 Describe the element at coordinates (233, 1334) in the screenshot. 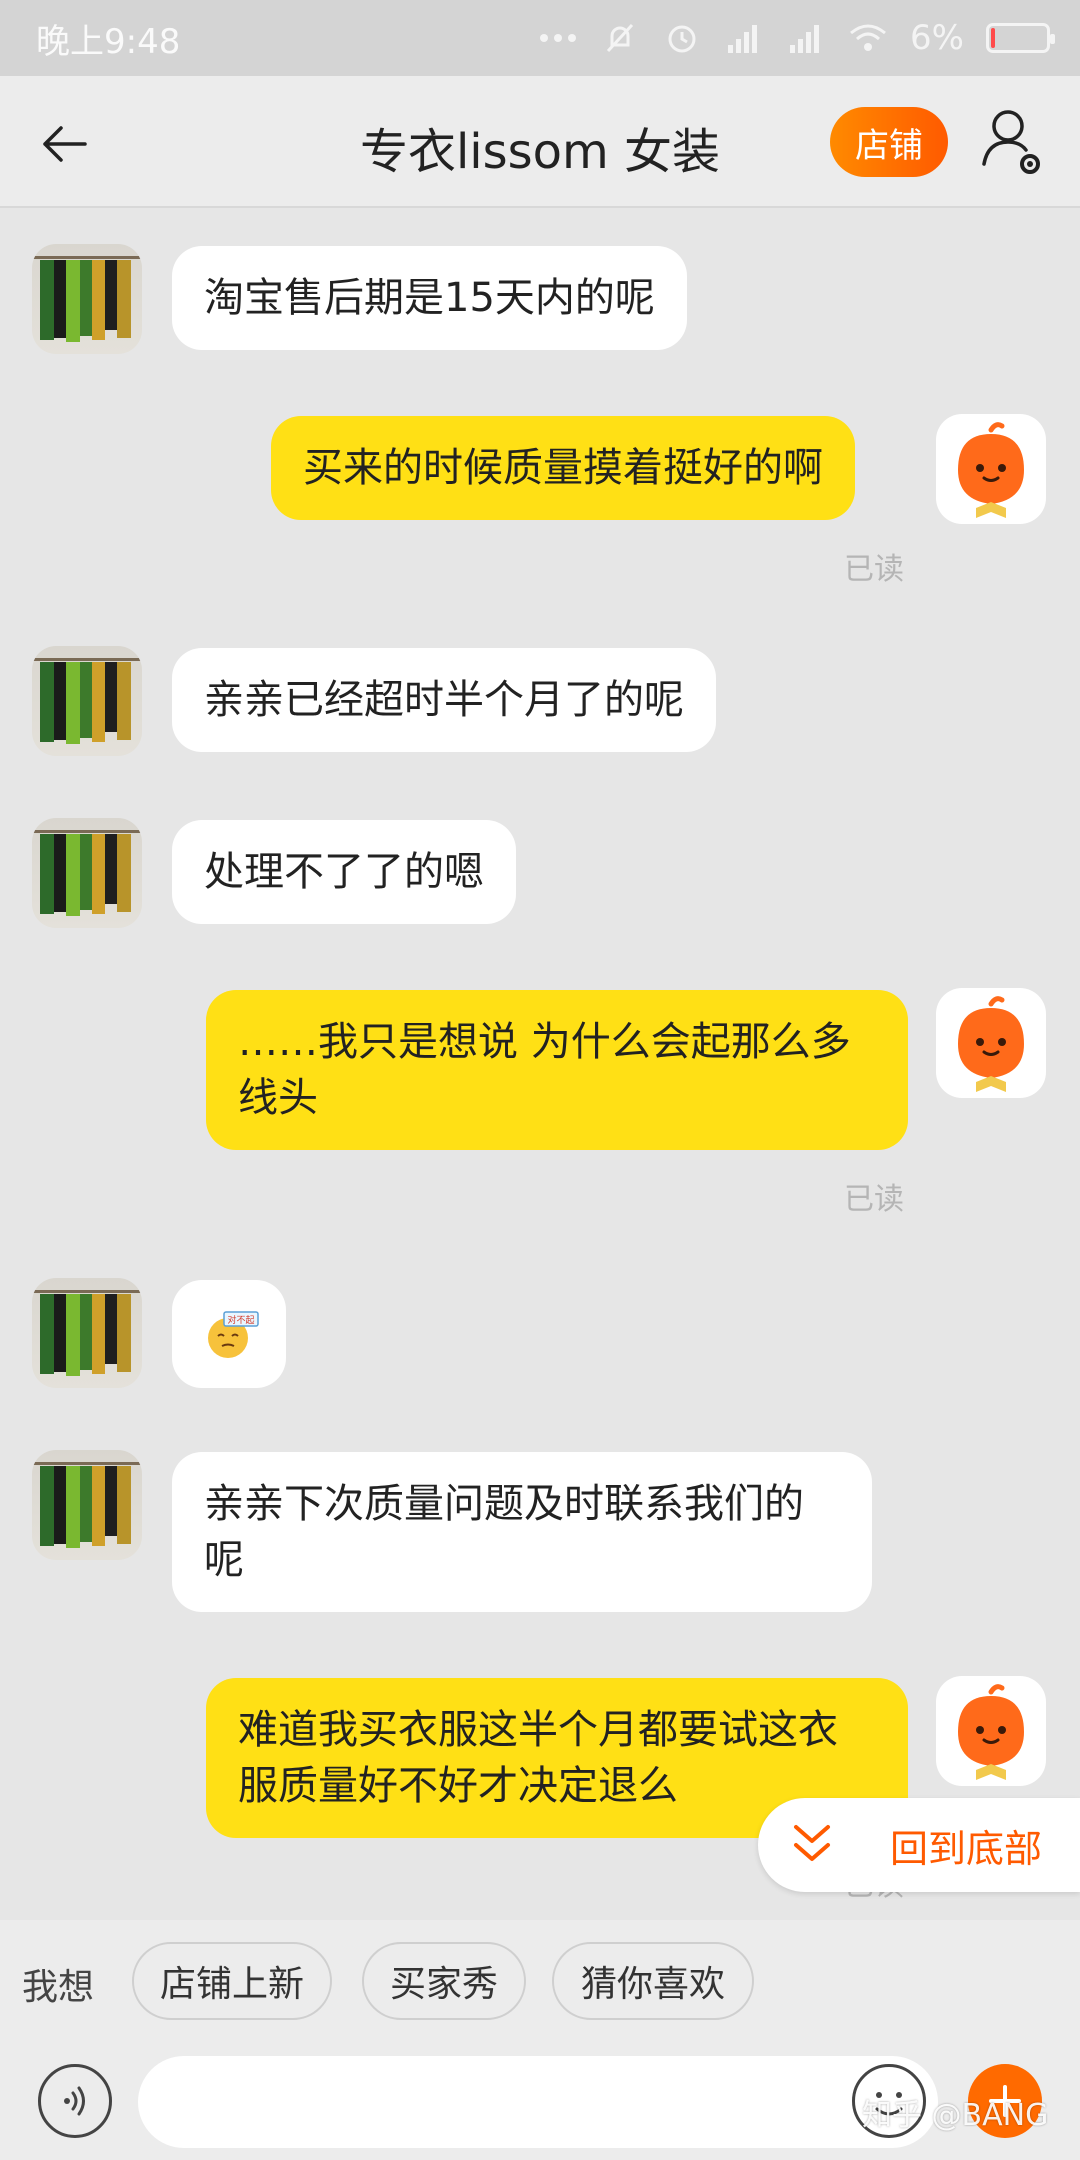

I see `sorry-sticker-icon: 对不起` at that location.